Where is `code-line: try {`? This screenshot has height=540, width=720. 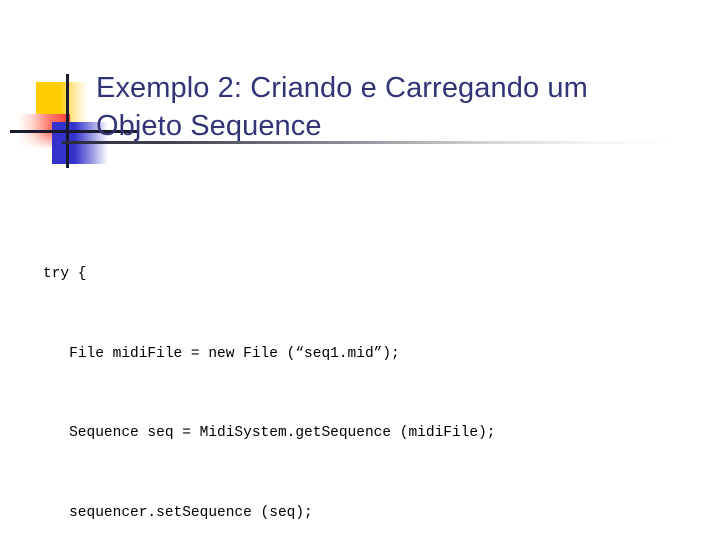
code-line: try { is located at coordinates (65, 274).